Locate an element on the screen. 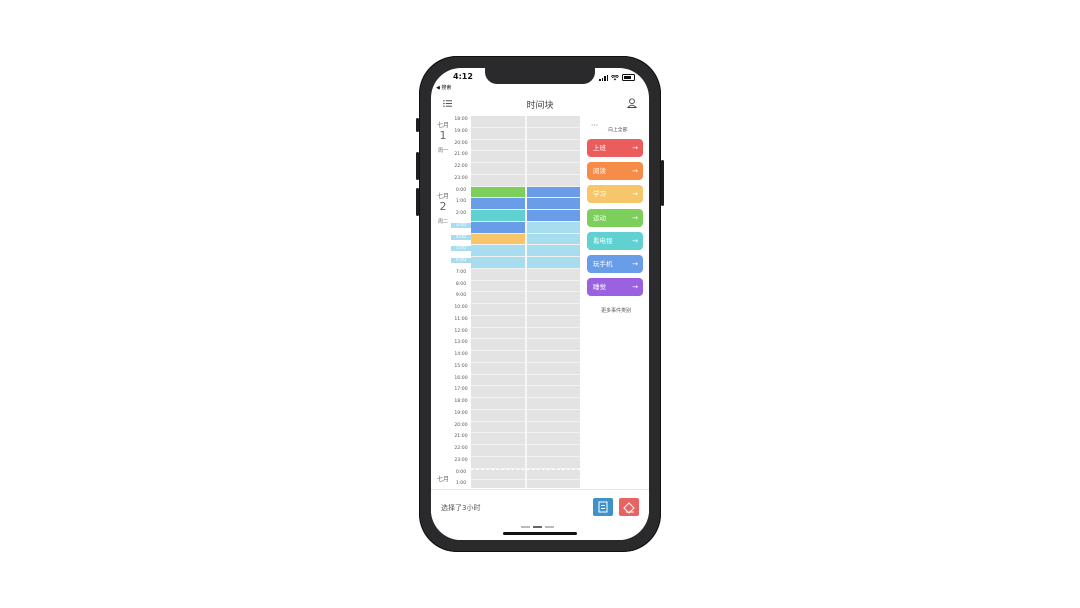 The image size is (1080, 608). event-button: 玩手机 → is located at coordinates (615, 264).